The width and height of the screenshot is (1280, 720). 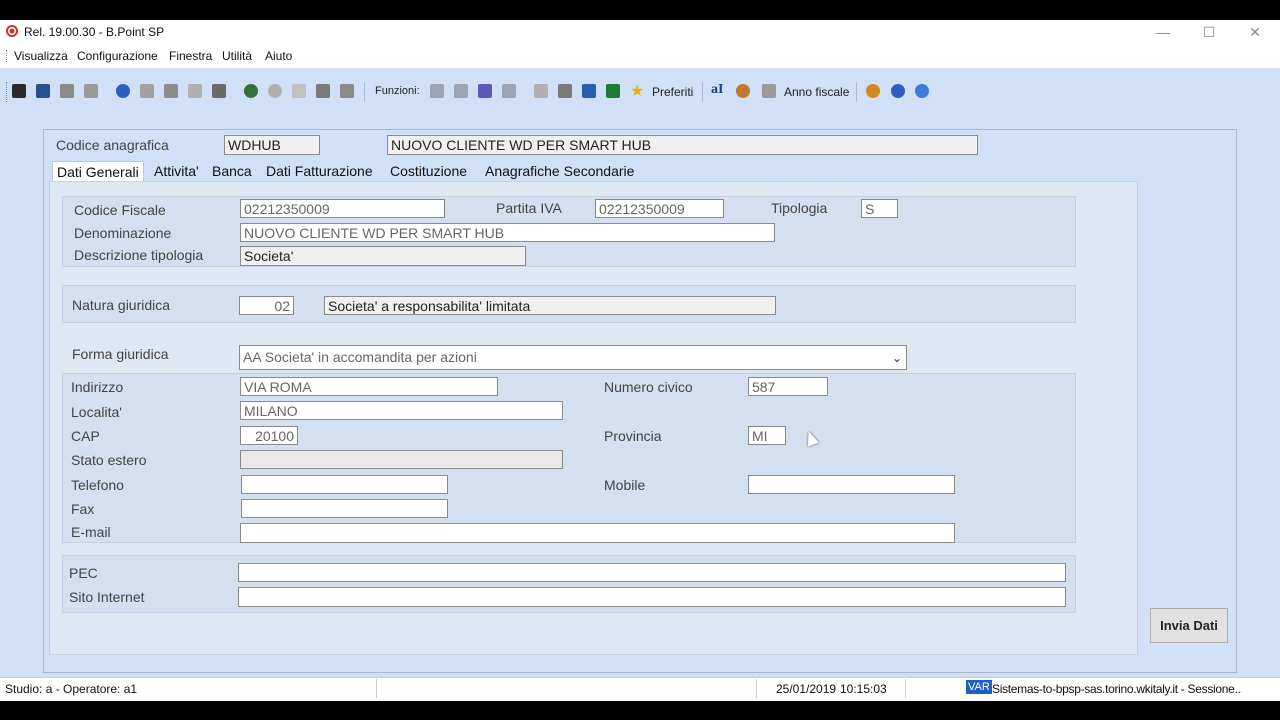 What do you see at coordinates (364, 92) in the screenshot?
I see `toolbar-separator` at bounding box center [364, 92].